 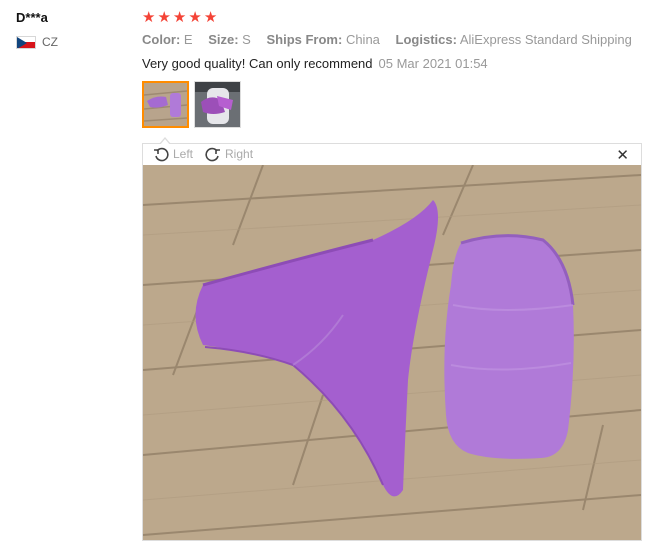 I want to click on ships-from-attribute: Ships From: China, so click(x=323, y=39).